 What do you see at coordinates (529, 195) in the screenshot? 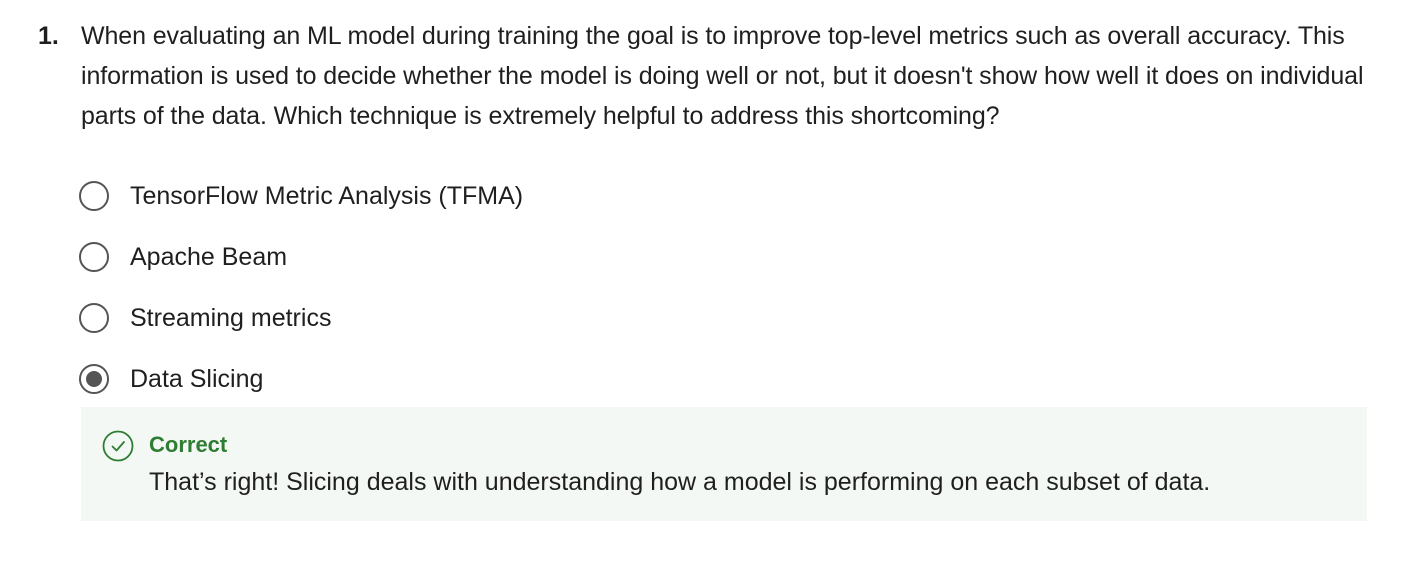
I see `option-tfma: TensorFlow Metric Analysis (TFMA)` at bounding box center [529, 195].